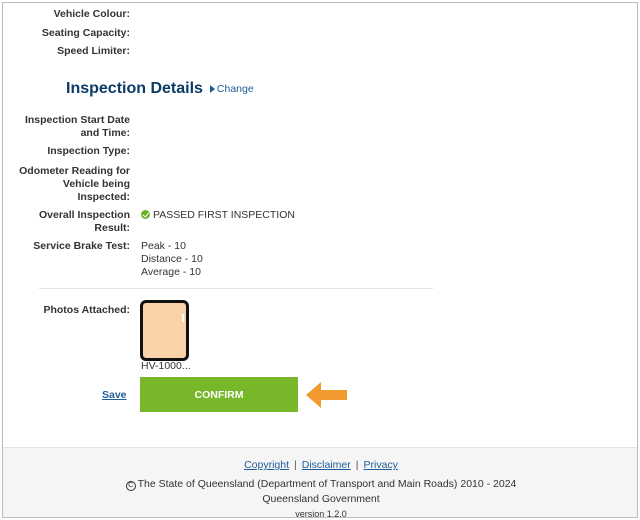  What do you see at coordinates (145, 214) in the screenshot?
I see `check-circle-icon` at bounding box center [145, 214].